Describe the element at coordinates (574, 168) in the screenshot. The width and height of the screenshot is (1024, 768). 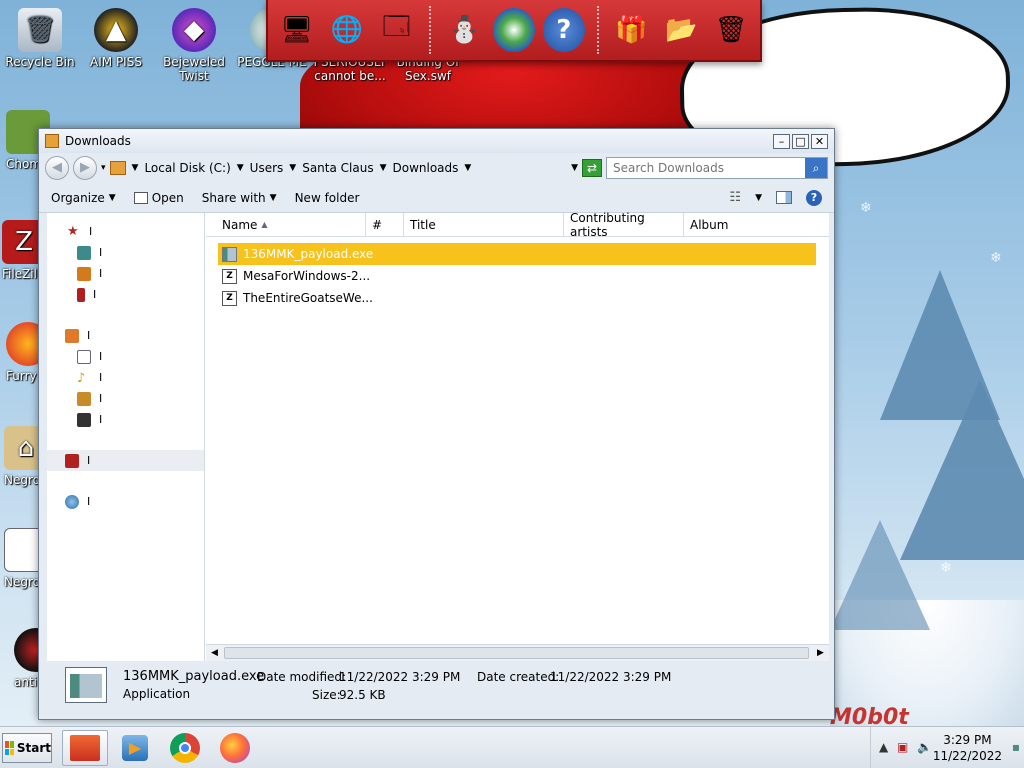
I see `address-dropdown-icon: ▼` at that location.